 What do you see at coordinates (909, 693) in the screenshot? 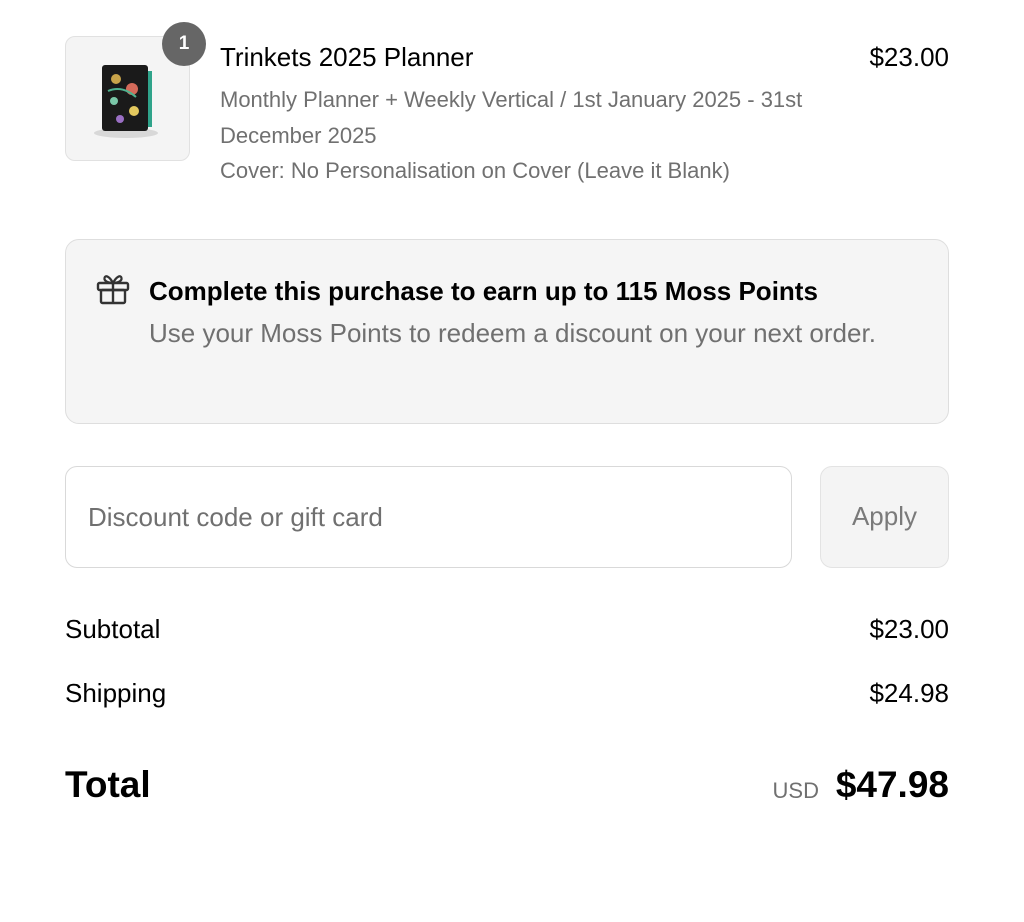
I see `shipping-value: $24.98` at bounding box center [909, 693].